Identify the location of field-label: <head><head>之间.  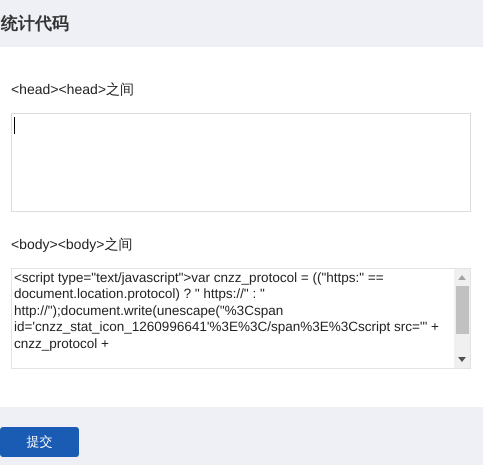
(73, 89).